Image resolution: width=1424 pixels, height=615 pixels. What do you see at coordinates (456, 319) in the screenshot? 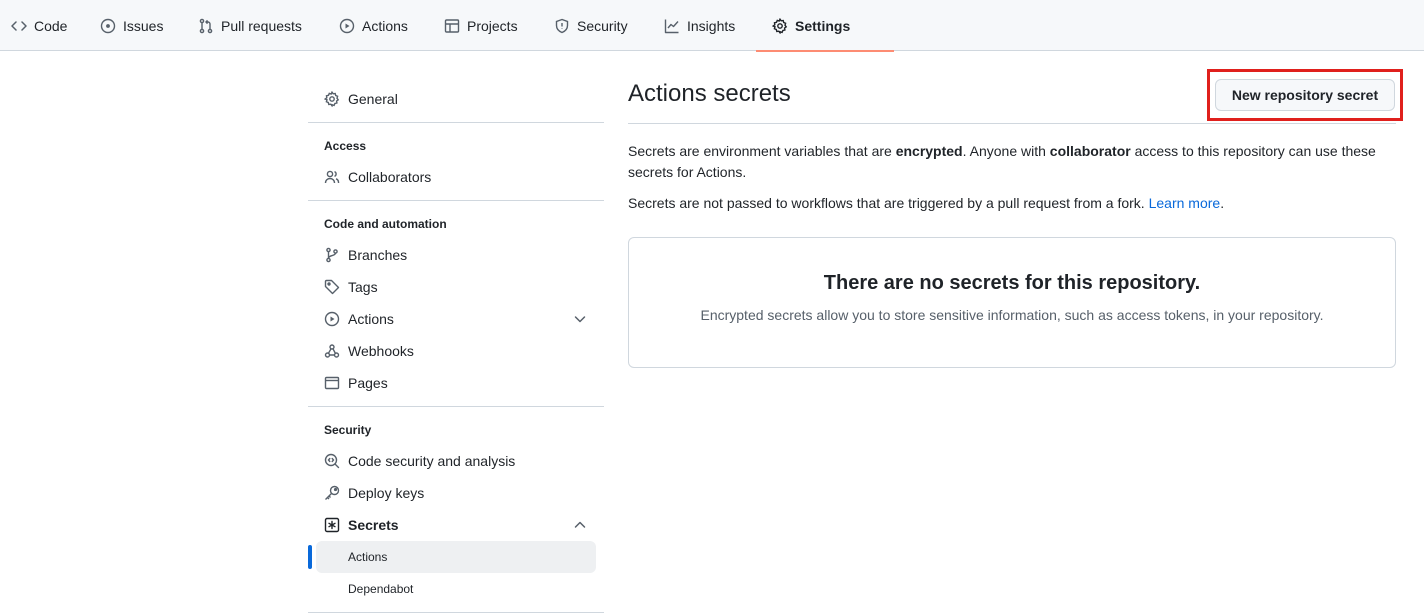
I see `sidebar-item-actions: Actions` at bounding box center [456, 319].